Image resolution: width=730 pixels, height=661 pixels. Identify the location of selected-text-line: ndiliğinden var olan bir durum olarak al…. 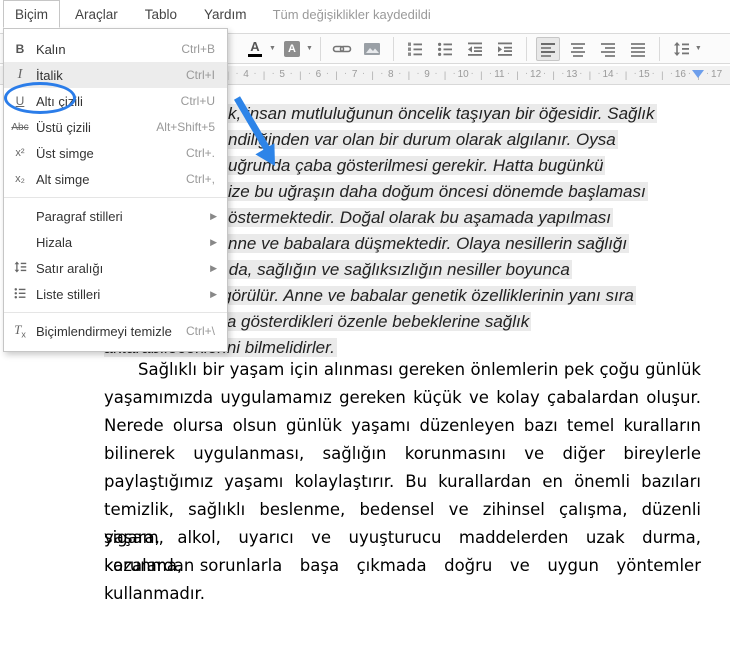
(442, 140).